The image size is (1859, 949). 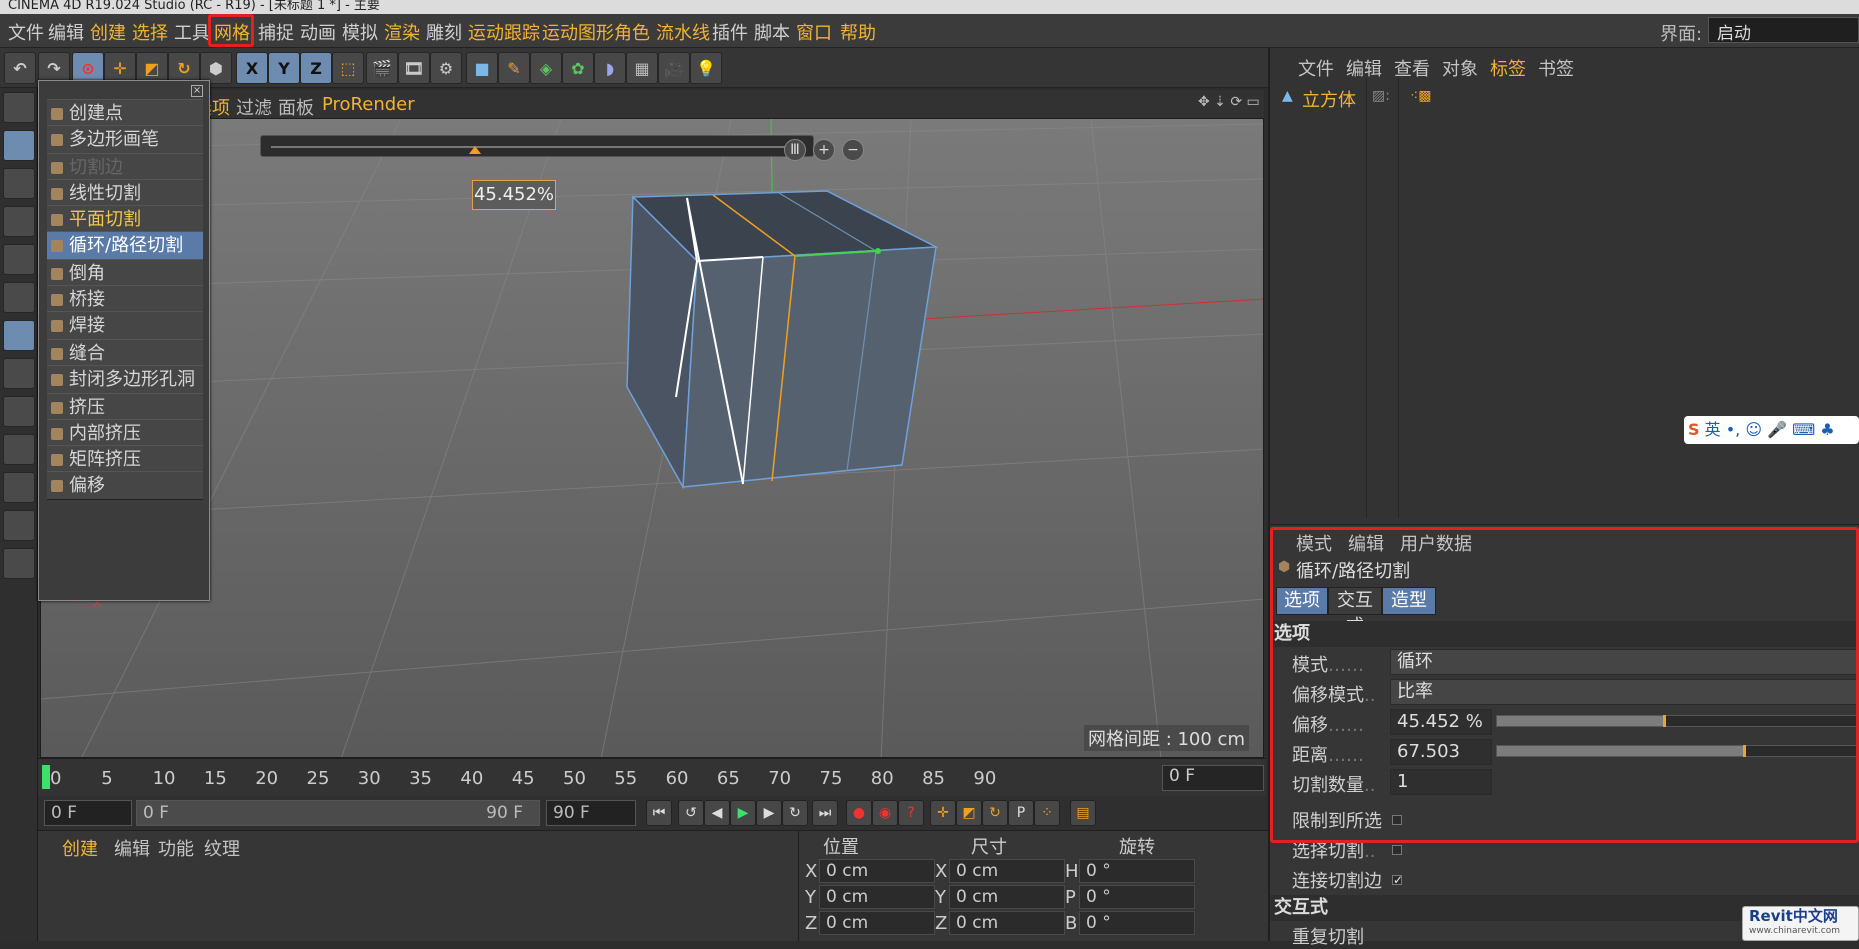 I want to click on camera-icon: 🎥, so click(x=674, y=68).